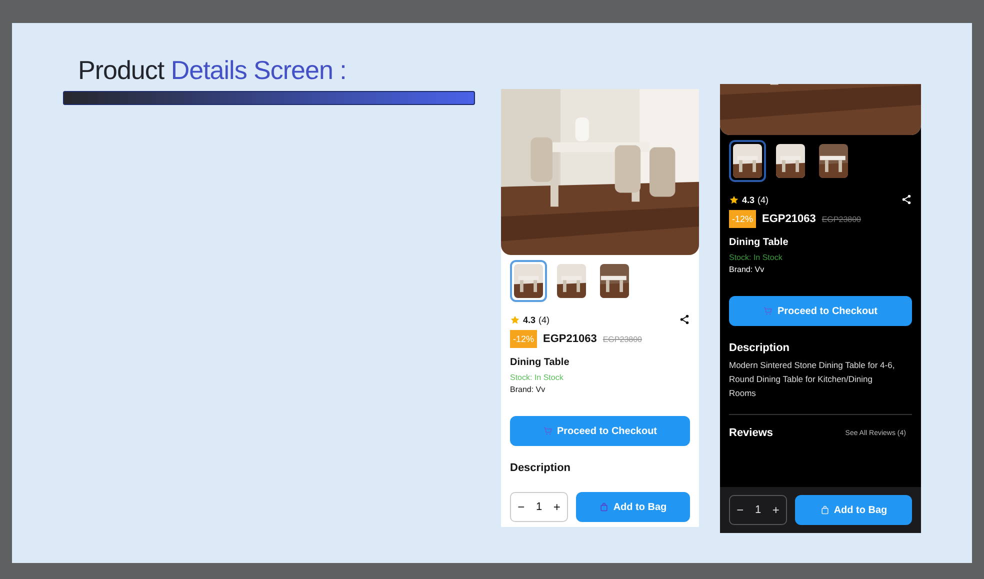 This screenshot has width=984, height=579. What do you see at coordinates (751, 433) in the screenshot?
I see `reviews-heading: Reviews` at bounding box center [751, 433].